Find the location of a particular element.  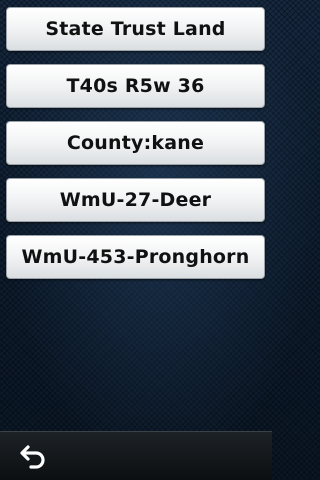

back-button is located at coordinates (34, 456).